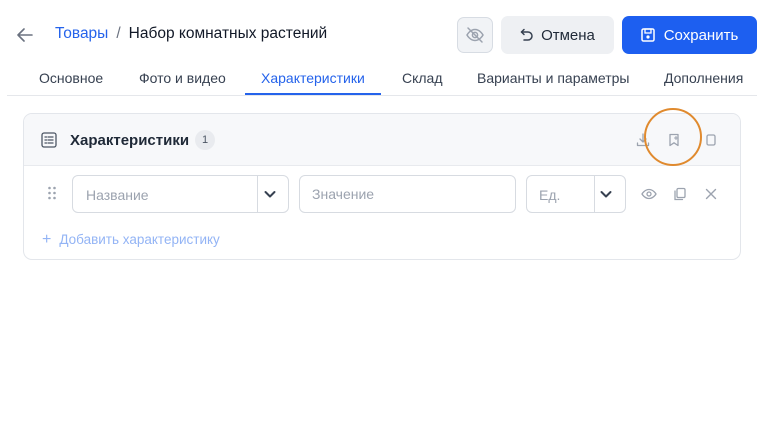 The height and width of the screenshot is (427, 764). Describe the element at coordinates (382, 140) in the screenshot. I see `card-header: Характеристики 1` at that location.